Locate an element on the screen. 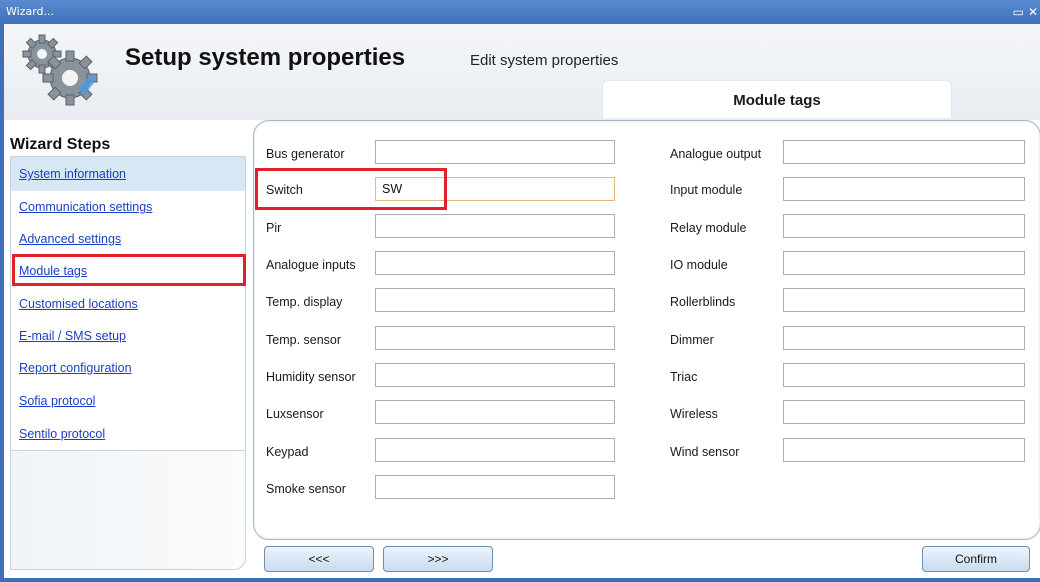 Image resolution: width=1040 pixels, height=582 pixels. label-dimmer: Dimmer is located at coordinates (692, 340).